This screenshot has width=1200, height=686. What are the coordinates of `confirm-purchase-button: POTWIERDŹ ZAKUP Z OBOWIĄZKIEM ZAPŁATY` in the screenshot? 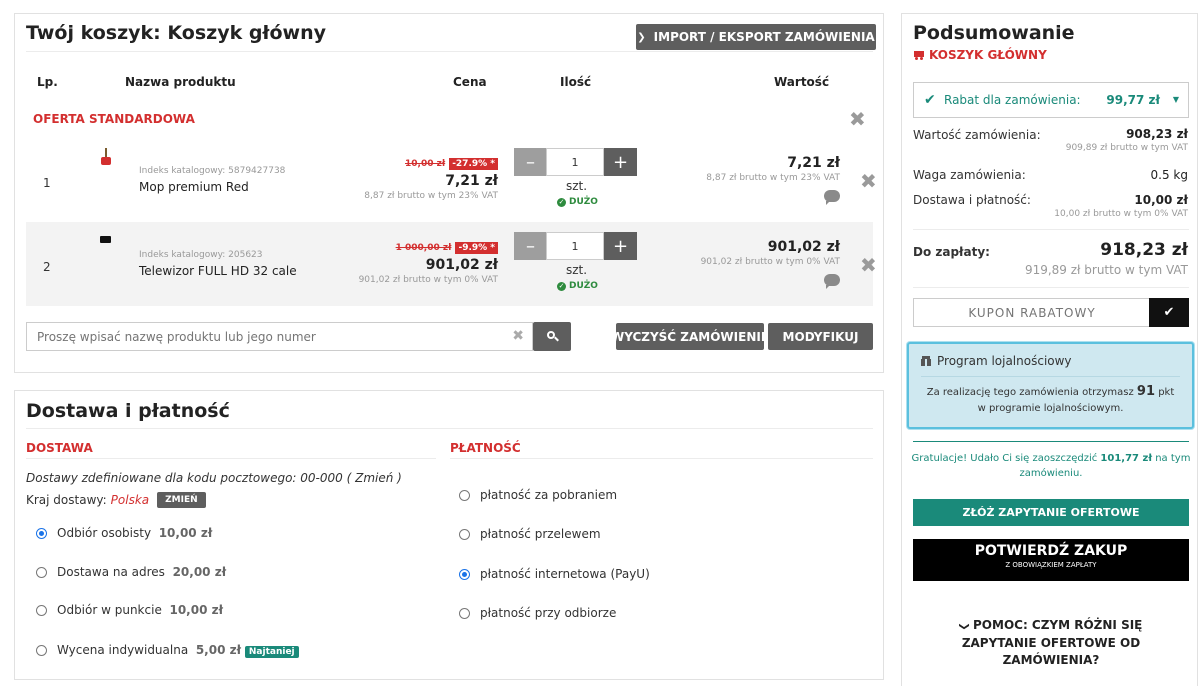 It's located at (1051, 560).